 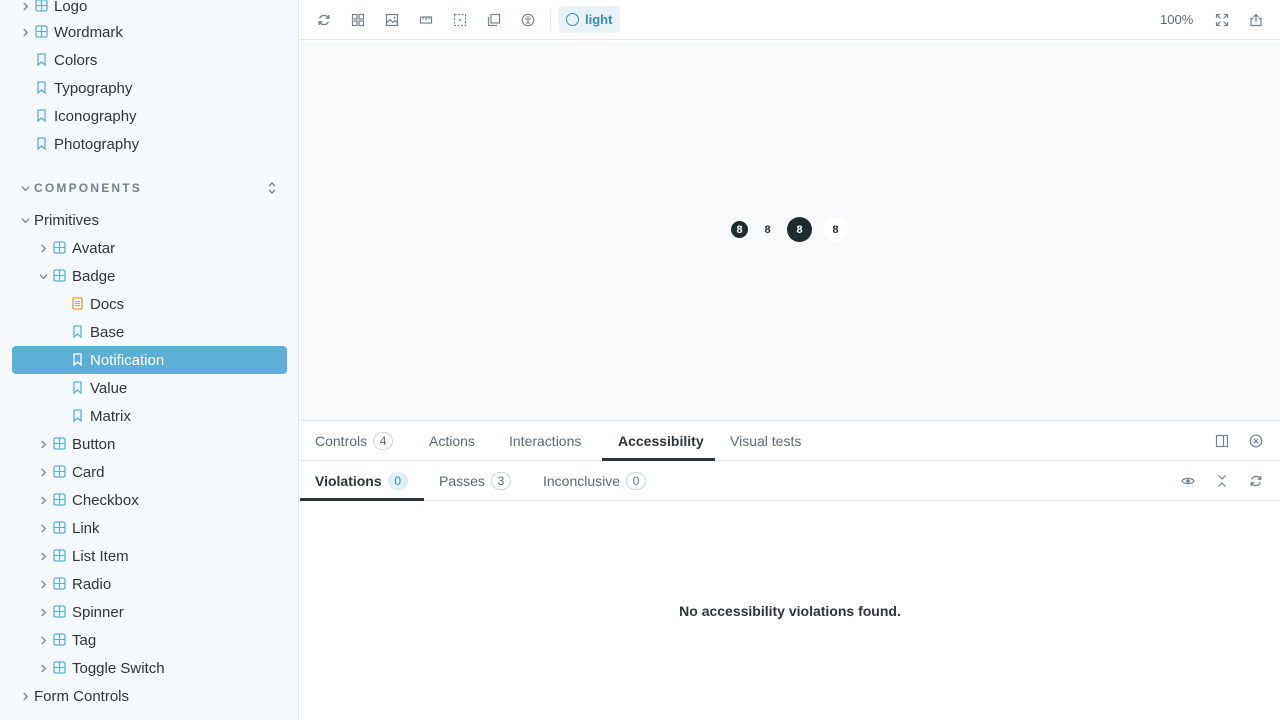 What do you see at coordinates (149, 556) in the screenshot?
I see `sidebar-item-list-item: List Item` at bounding box center [149, 556].